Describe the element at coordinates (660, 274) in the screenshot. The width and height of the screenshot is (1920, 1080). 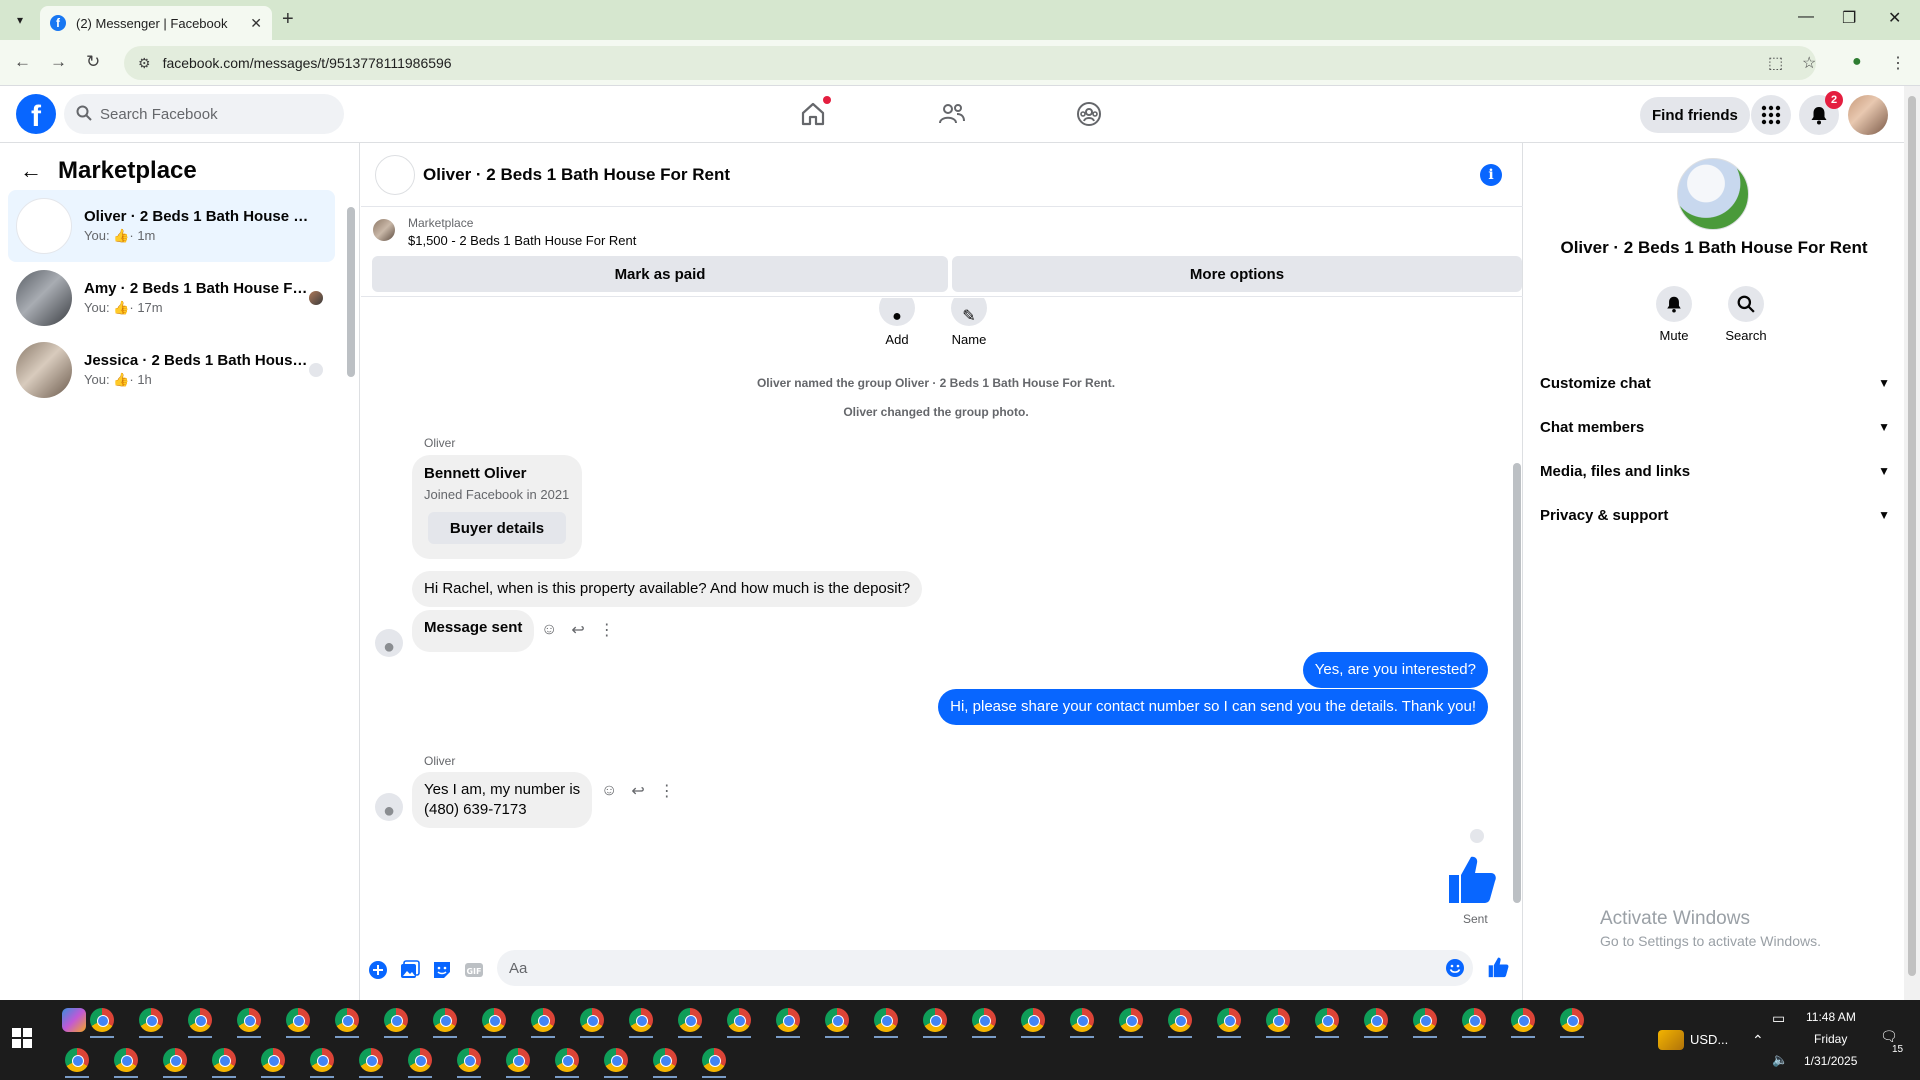
I see `mark-as-paid-button: Mark as paid` at that location.